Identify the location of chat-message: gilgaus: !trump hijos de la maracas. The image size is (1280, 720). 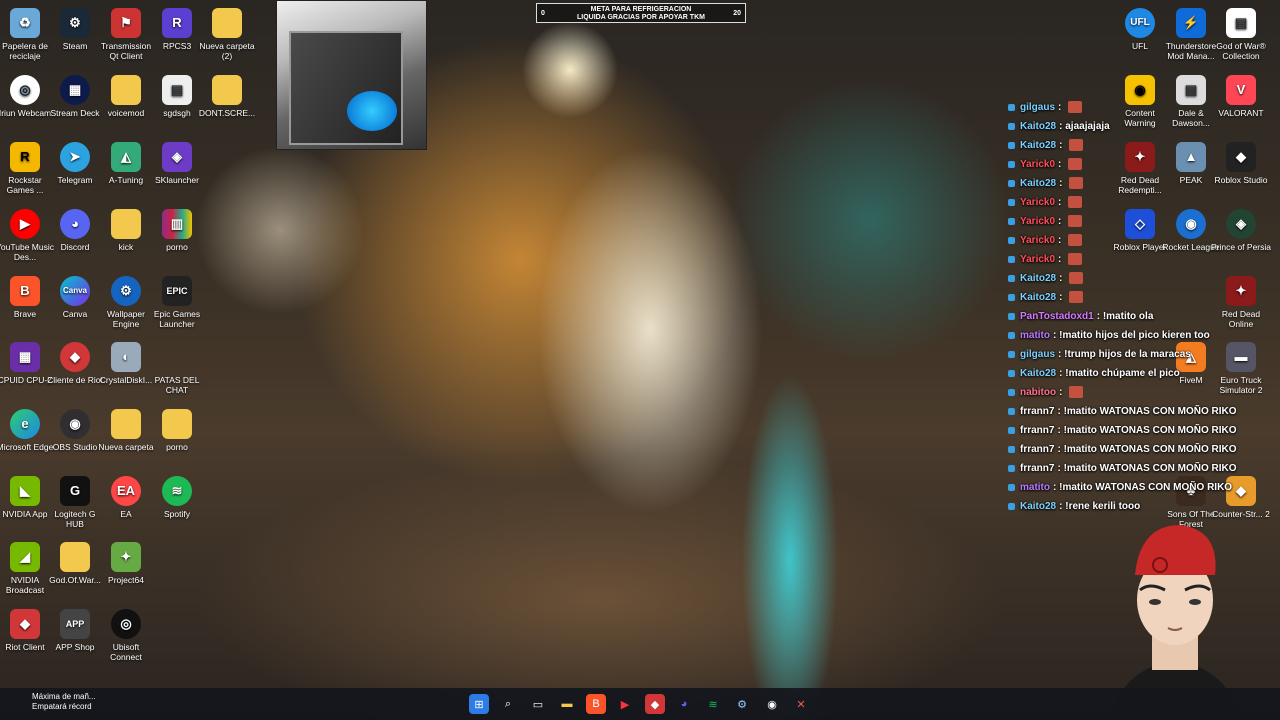
(1138, 354).